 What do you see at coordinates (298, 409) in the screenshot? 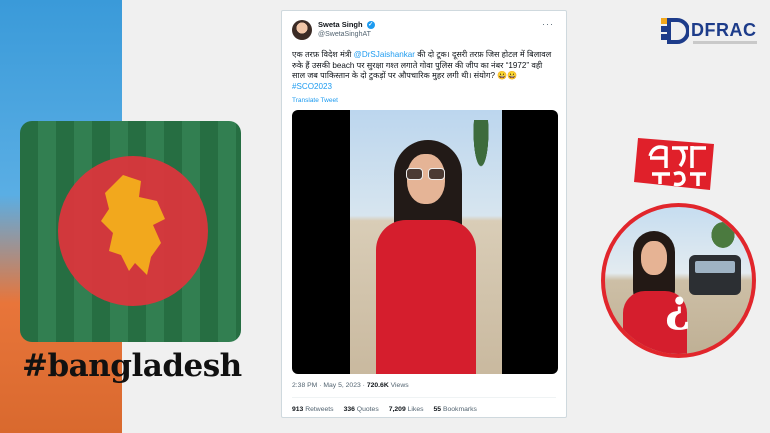
I see `retweets-count: 913` at bounding box center [298, 409].